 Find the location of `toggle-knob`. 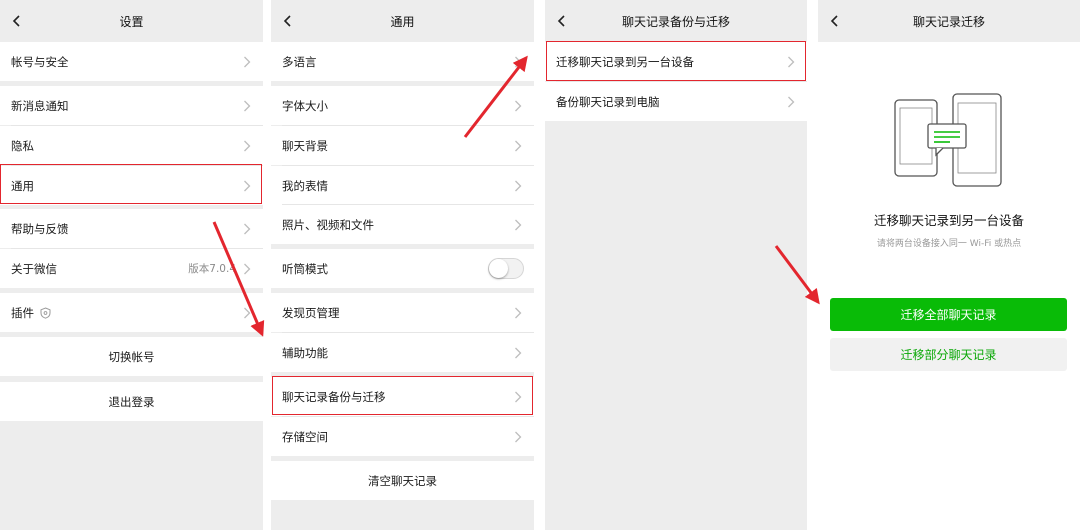

toggle-knob is located at coordinates (498, 268).